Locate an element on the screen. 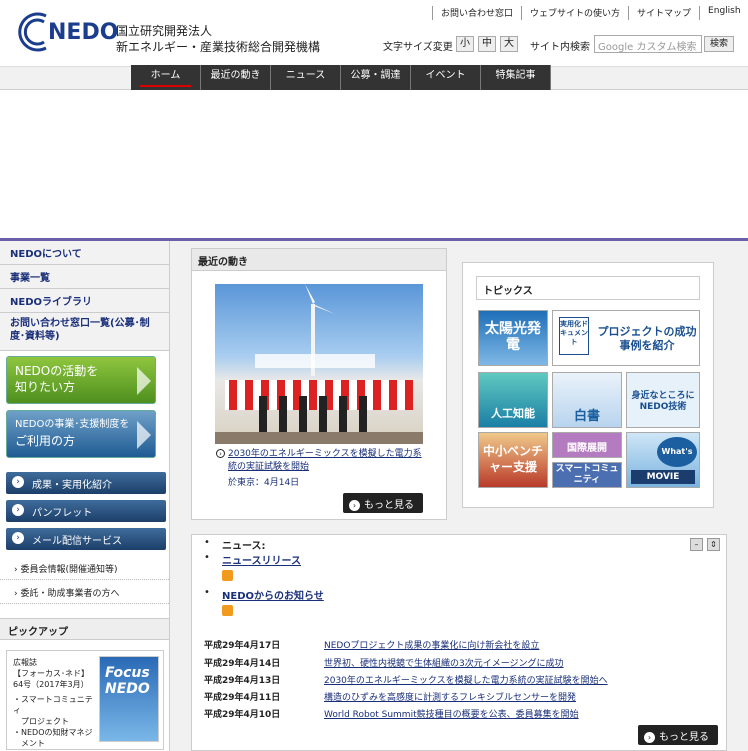 The image size is (748, 751). contractor-label: 委託・助成事業者の方へ is located at coordinates (70, 594).